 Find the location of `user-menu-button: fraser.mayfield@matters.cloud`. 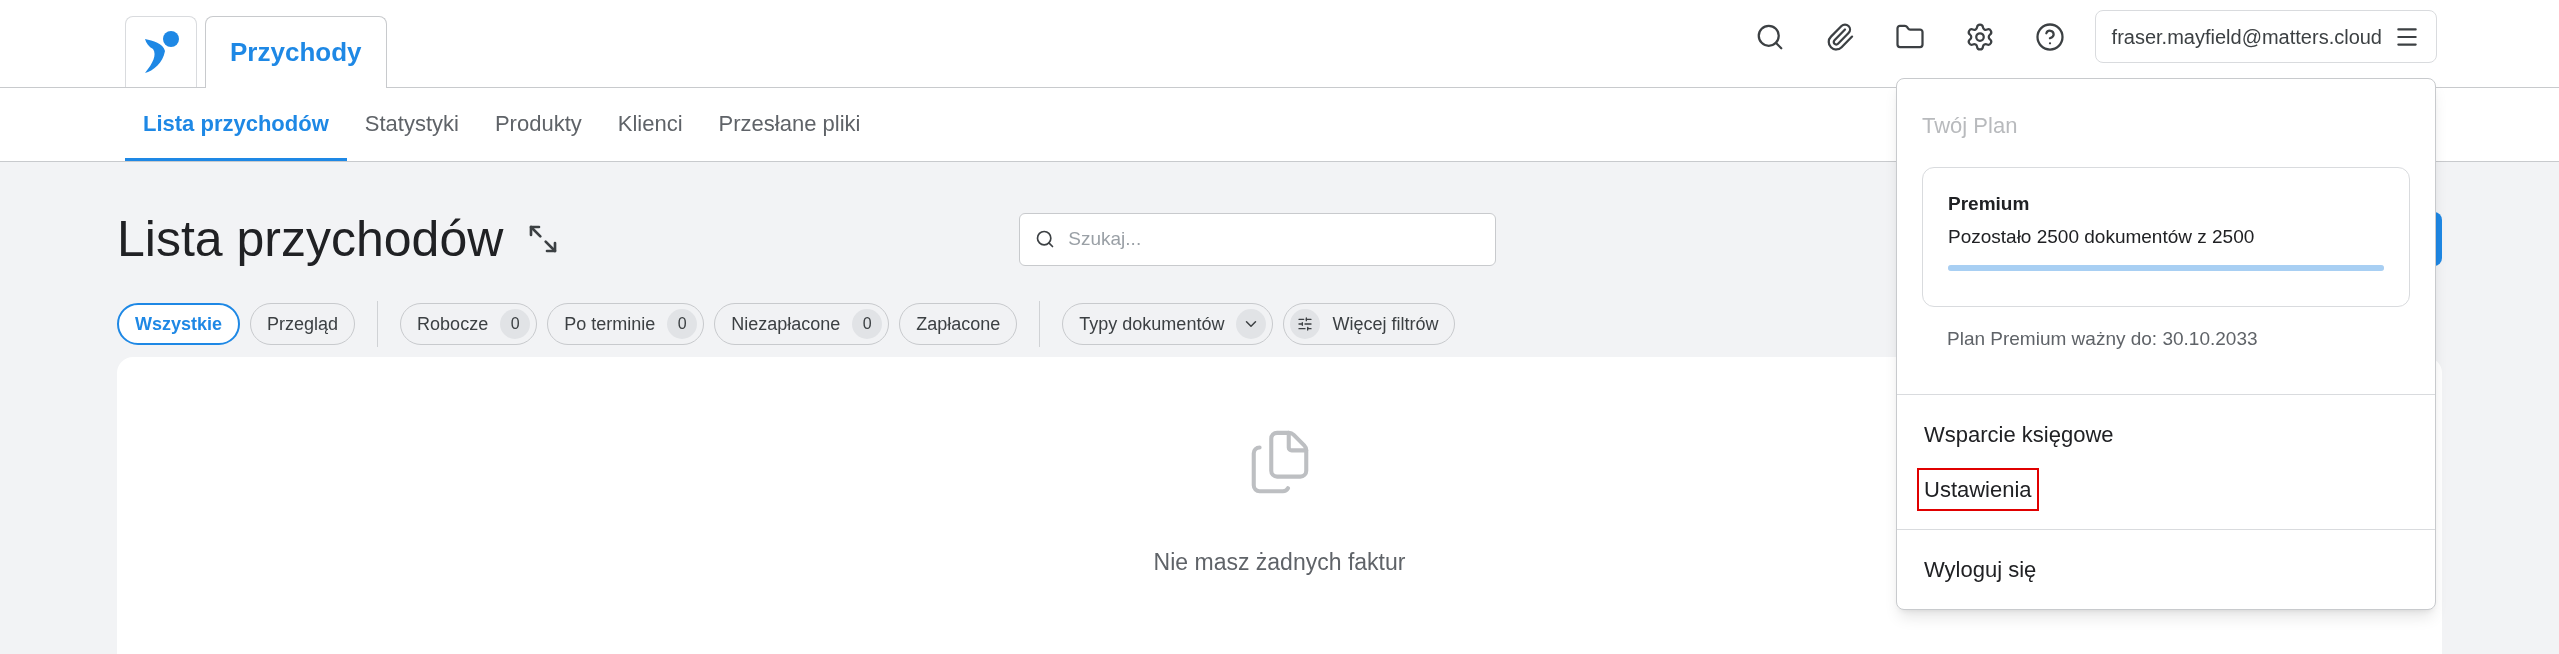

user-menu-button: fraser.mayfield@matters.cloud is located at coordinates (2265, 36).